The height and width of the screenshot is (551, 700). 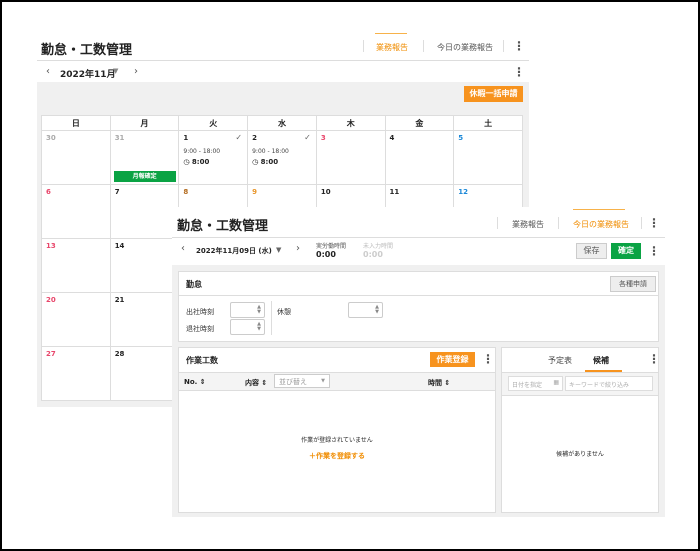 I want to click on col-time: 時間 ⇕, so click(x=439, y=383).